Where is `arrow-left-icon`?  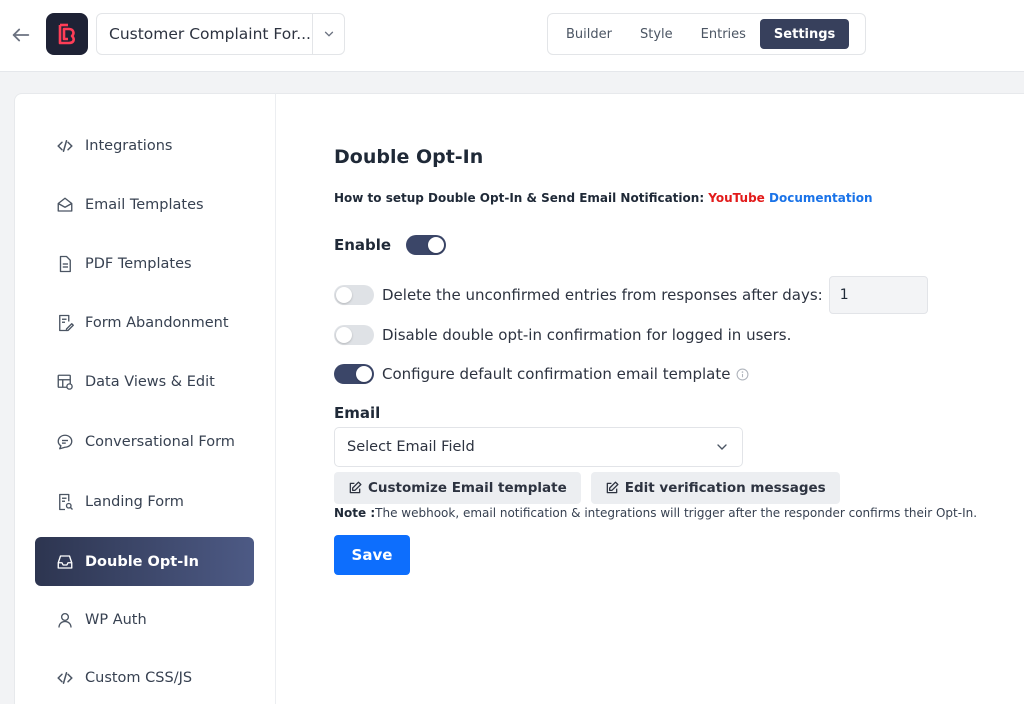 arrow-left-icon is located at coordinates (21, 35).